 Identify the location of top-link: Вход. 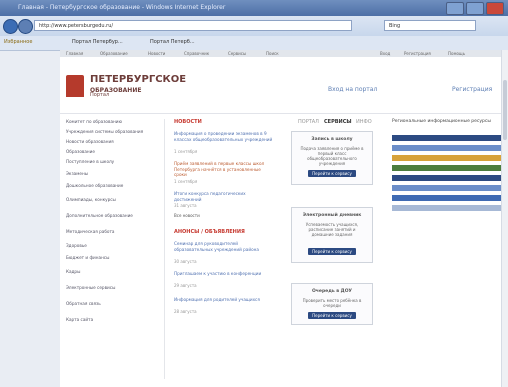
(385, 53).